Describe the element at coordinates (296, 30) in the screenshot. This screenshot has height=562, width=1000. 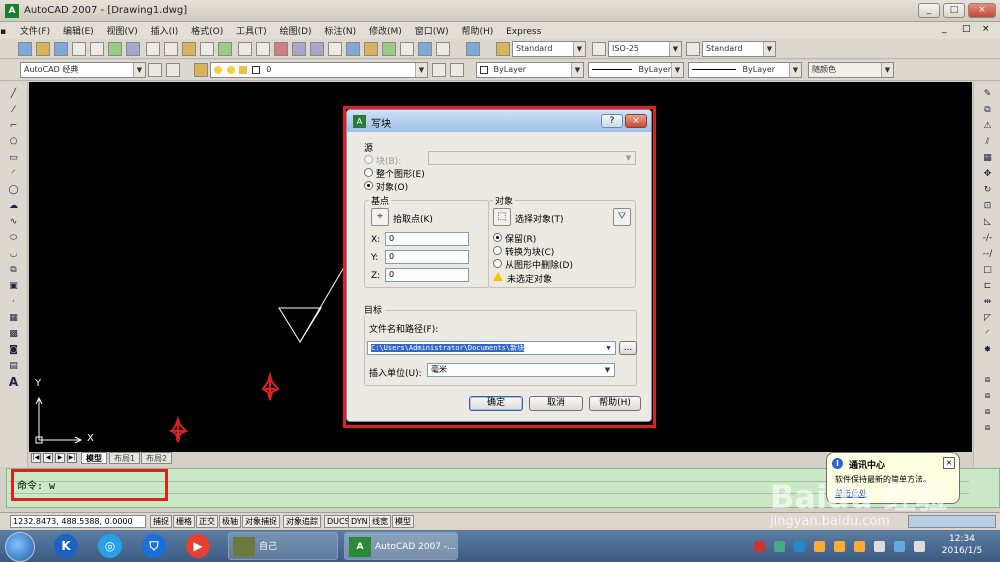
I see `menu-draw: 绘图(D)` at that location.